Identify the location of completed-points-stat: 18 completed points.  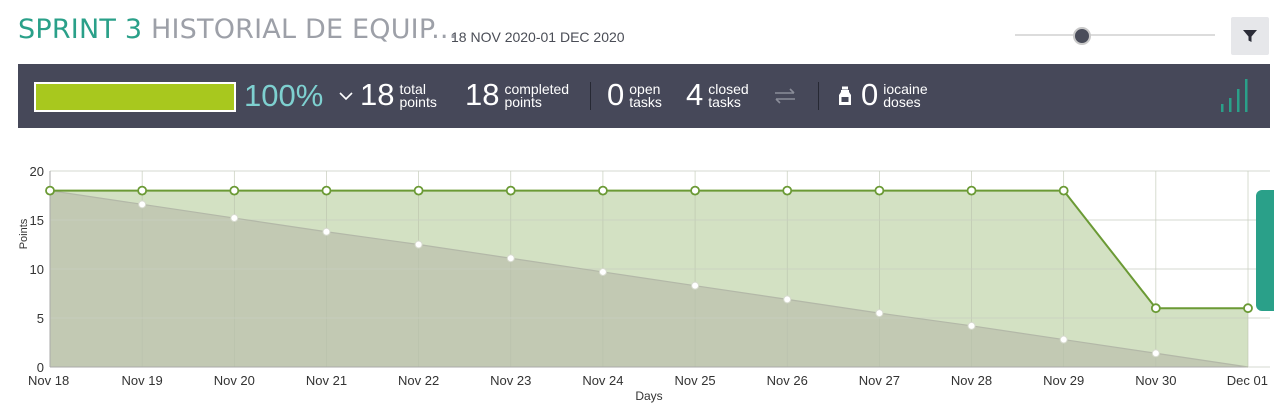
(517, 95).